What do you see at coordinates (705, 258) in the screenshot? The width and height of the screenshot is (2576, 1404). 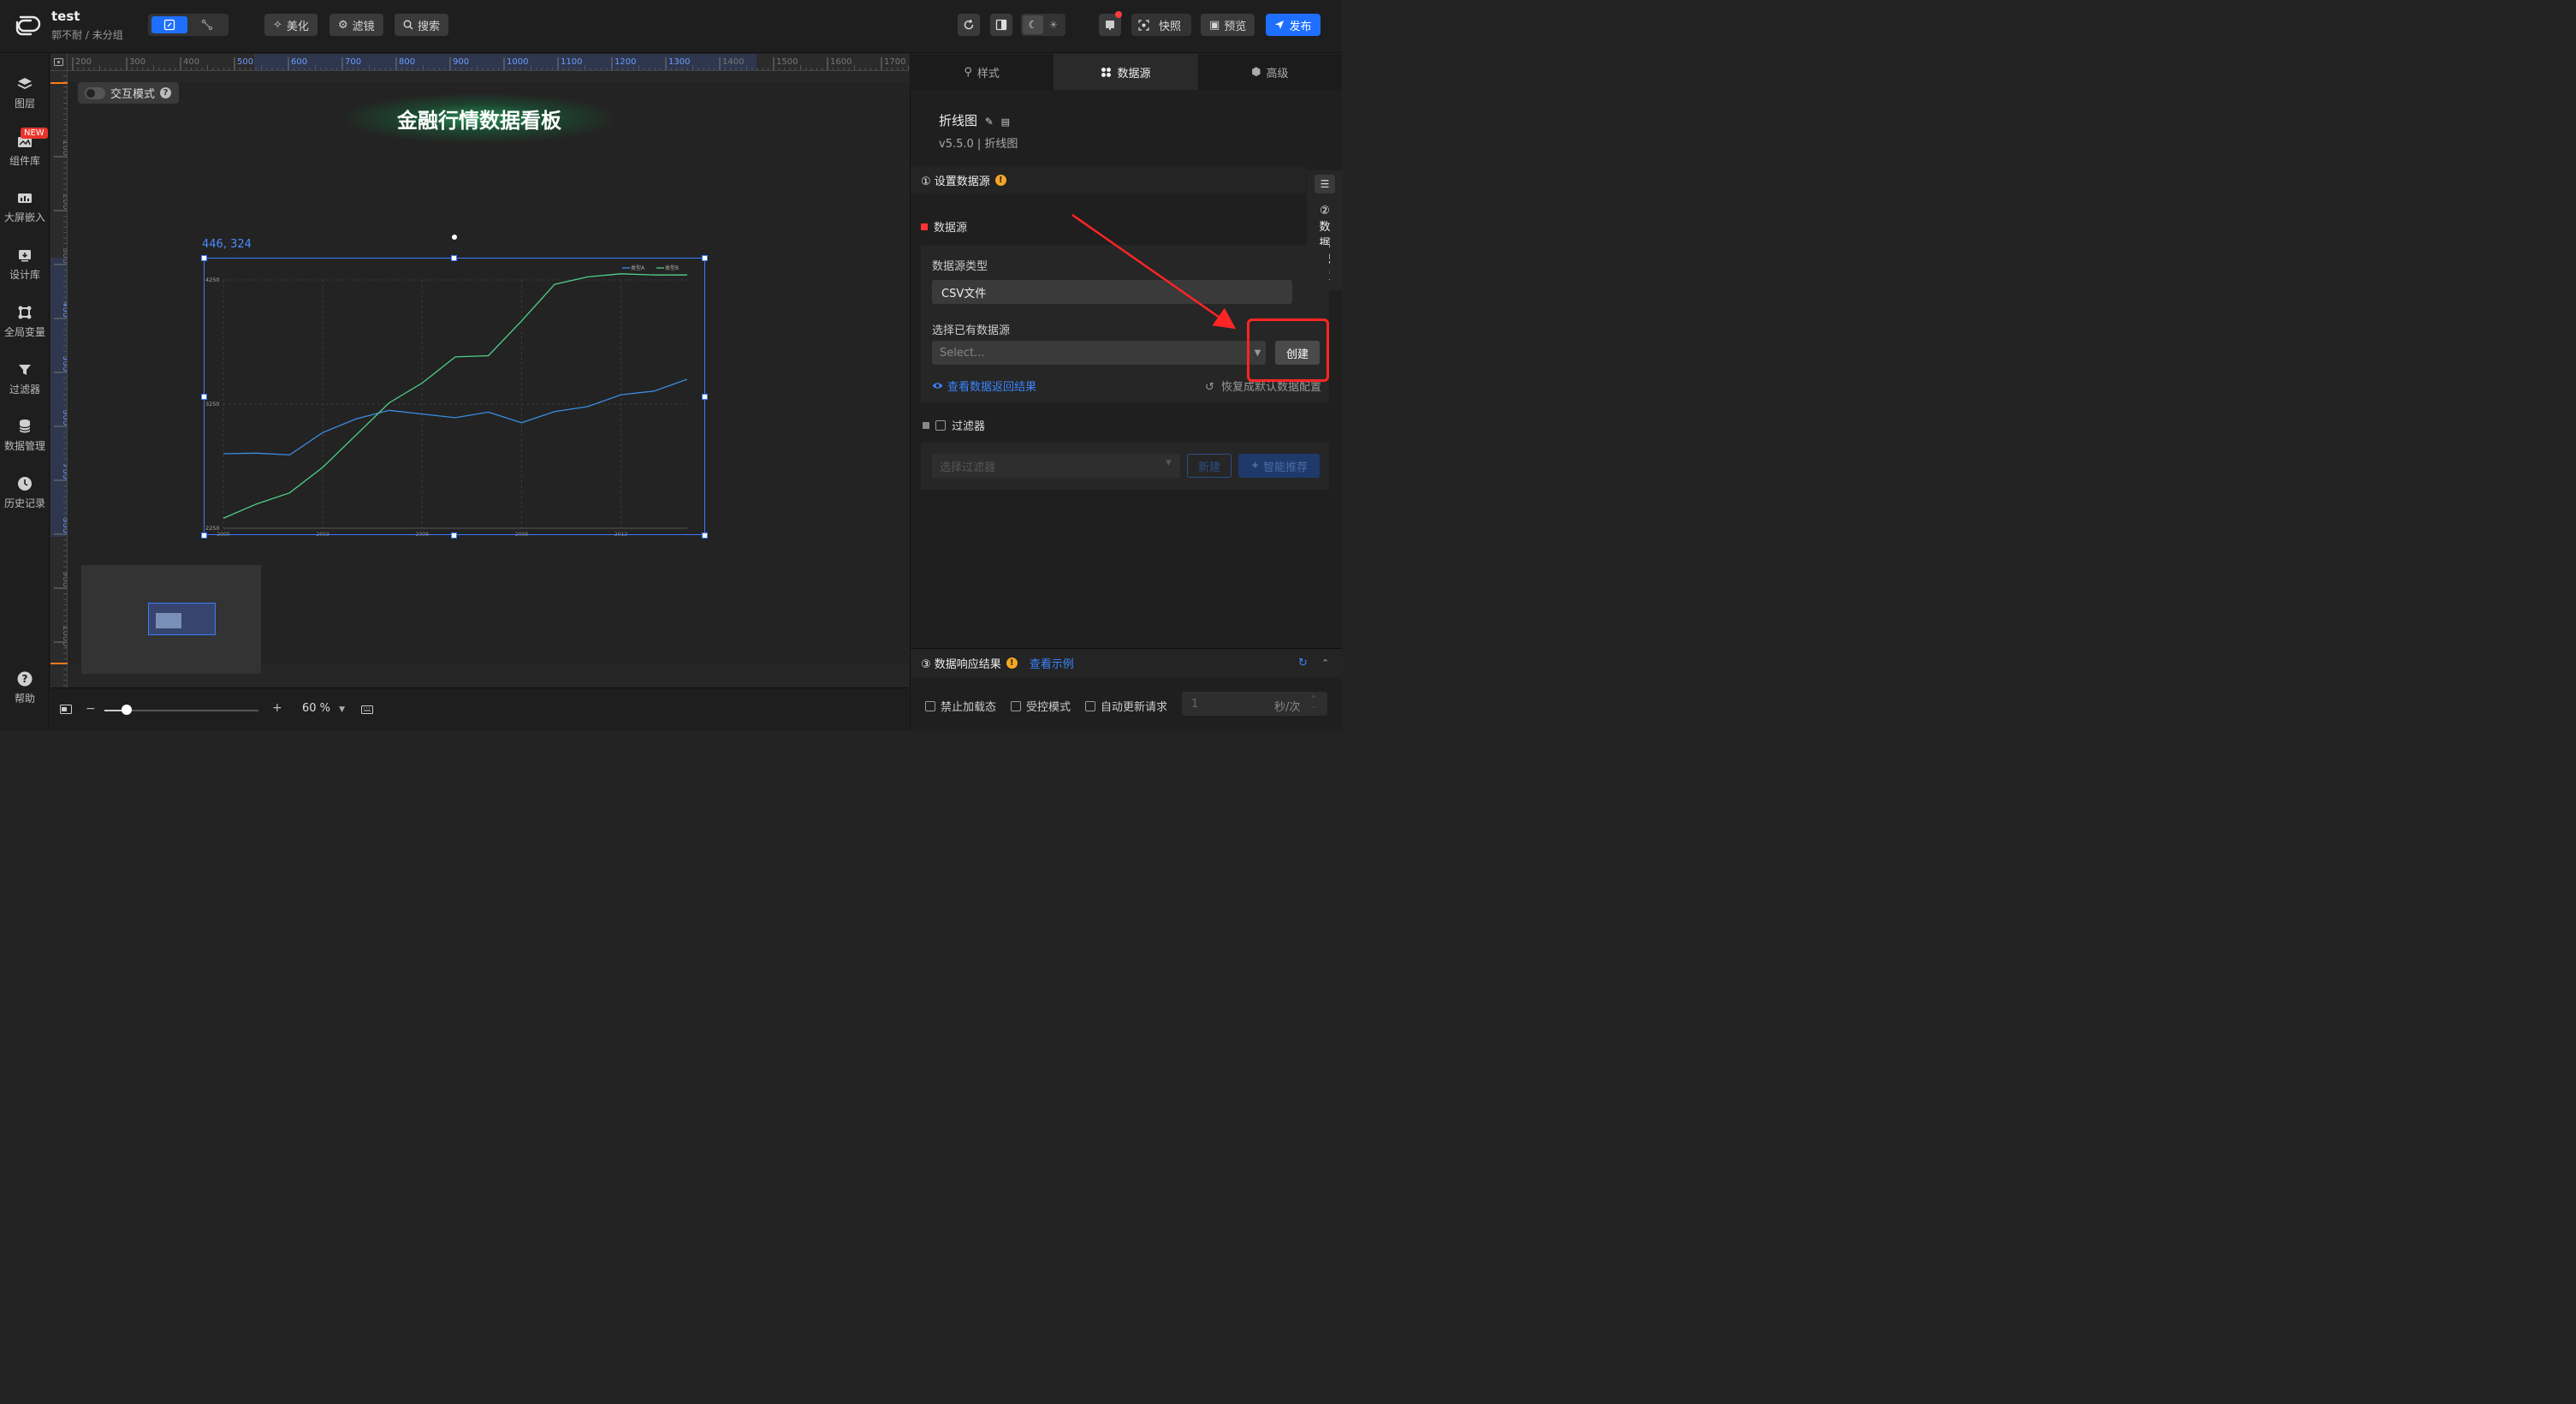 I see `resize-handle-top-right` at bounding box center [705, 258].